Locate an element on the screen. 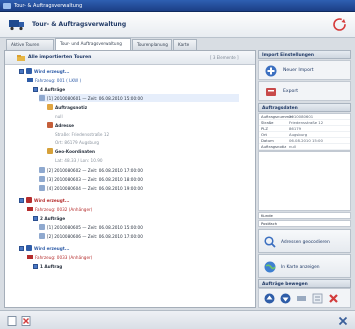 The image size is (355, 329). tab-label: Karte is located at coordinates (184, 44).